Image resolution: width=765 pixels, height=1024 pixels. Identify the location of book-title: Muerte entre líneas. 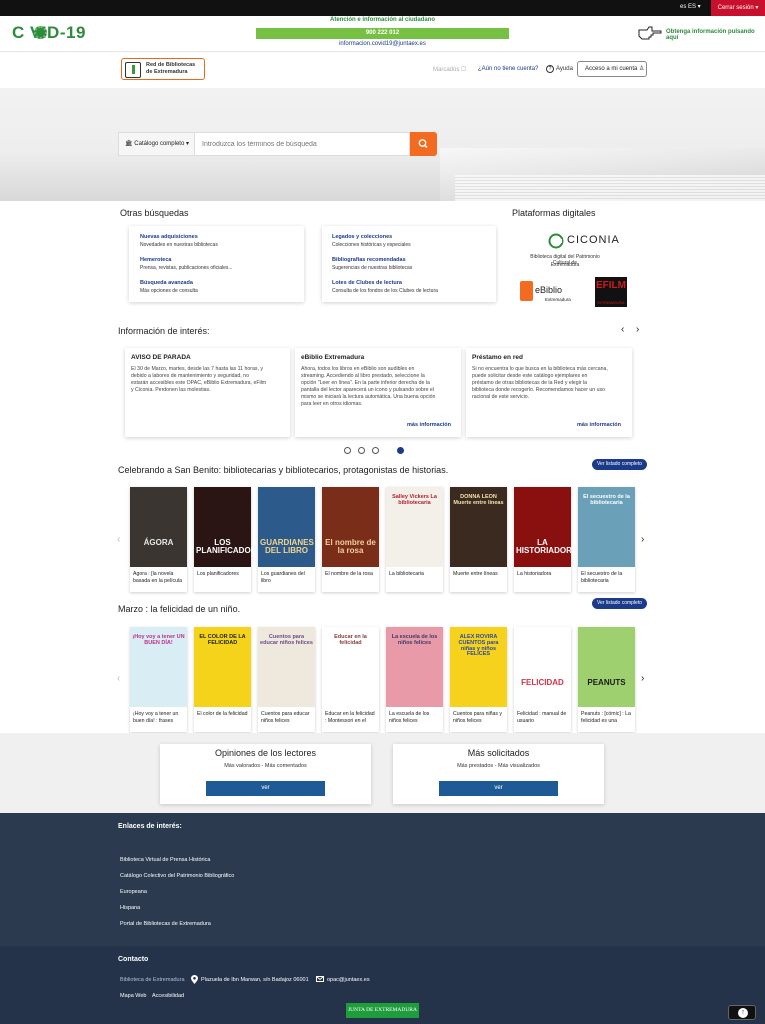
(479, 574).